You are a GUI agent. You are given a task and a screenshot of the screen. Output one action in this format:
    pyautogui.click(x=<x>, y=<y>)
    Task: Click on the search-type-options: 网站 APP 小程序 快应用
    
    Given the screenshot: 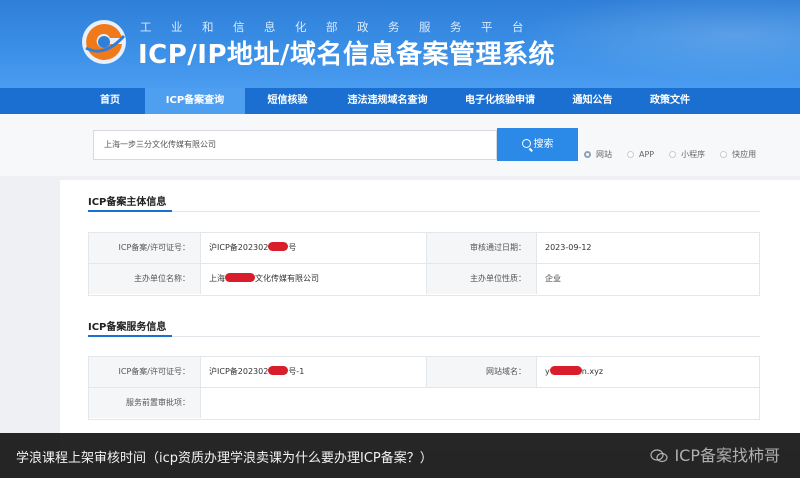 What is the action you would take?
    pyautogui.click(x=677, y=154)
    